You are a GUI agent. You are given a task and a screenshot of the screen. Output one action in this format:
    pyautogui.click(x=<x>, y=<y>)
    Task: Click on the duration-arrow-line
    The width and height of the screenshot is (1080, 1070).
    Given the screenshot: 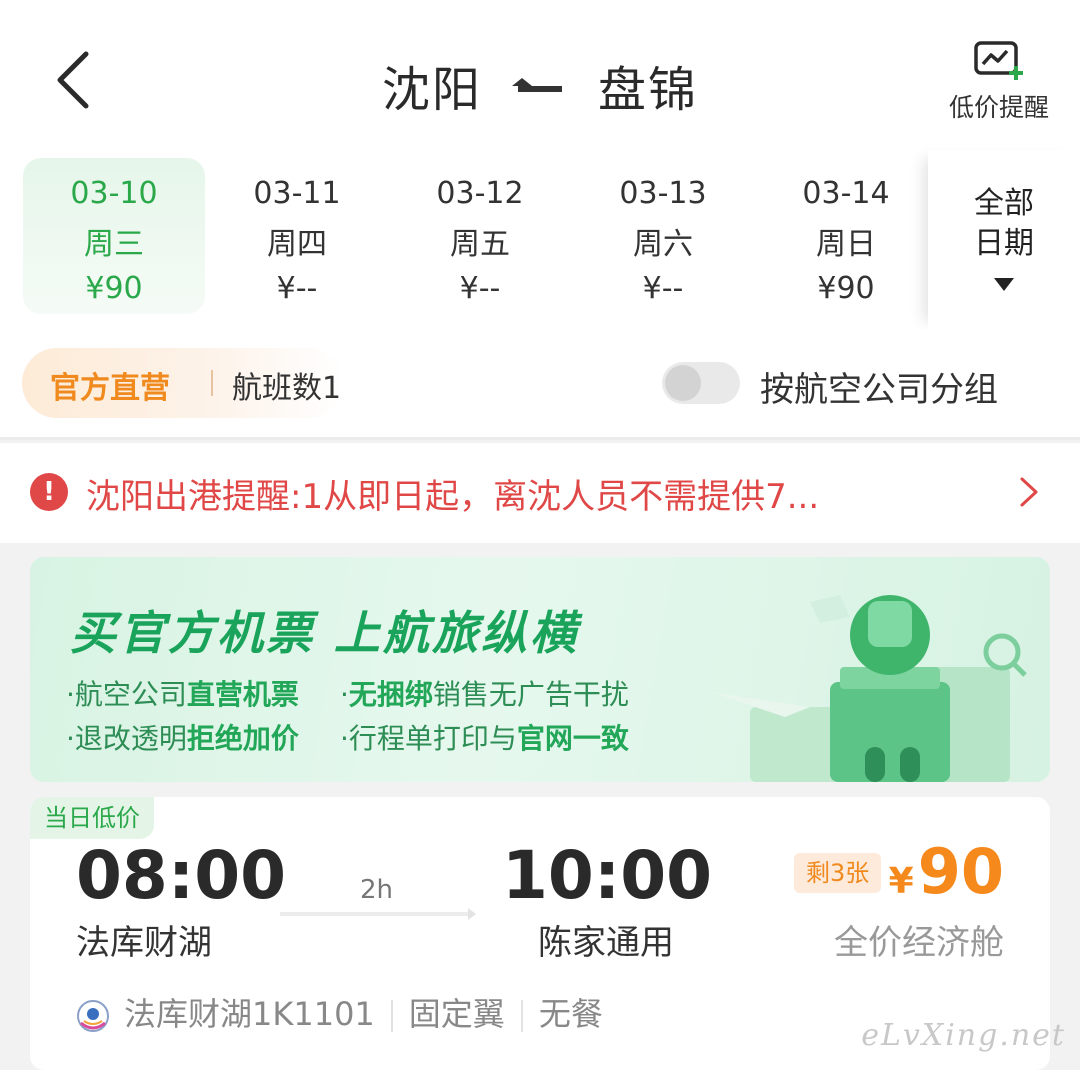 What is the action you would take?
    pyautogui.click(x=378, y=914)
    